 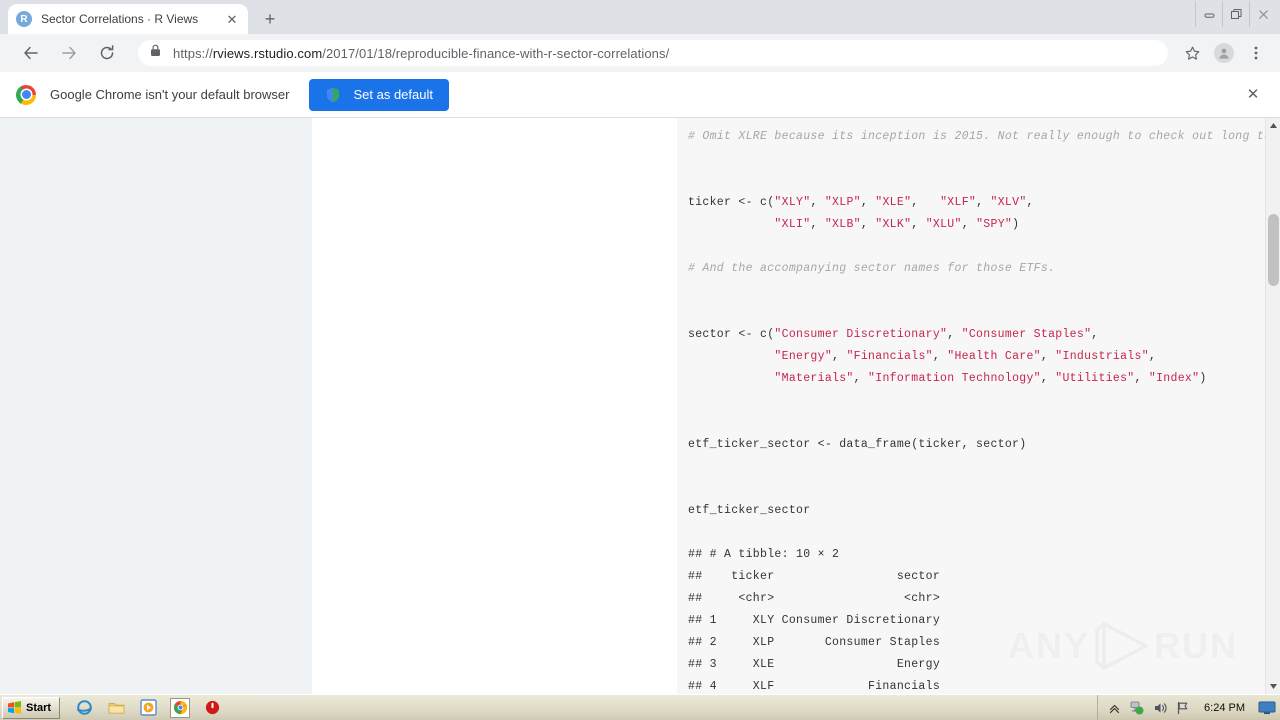 What do you see at coordinates (1137, 708) in the screenshot?
I see `network-icon` at bounding box center [1137, 708].